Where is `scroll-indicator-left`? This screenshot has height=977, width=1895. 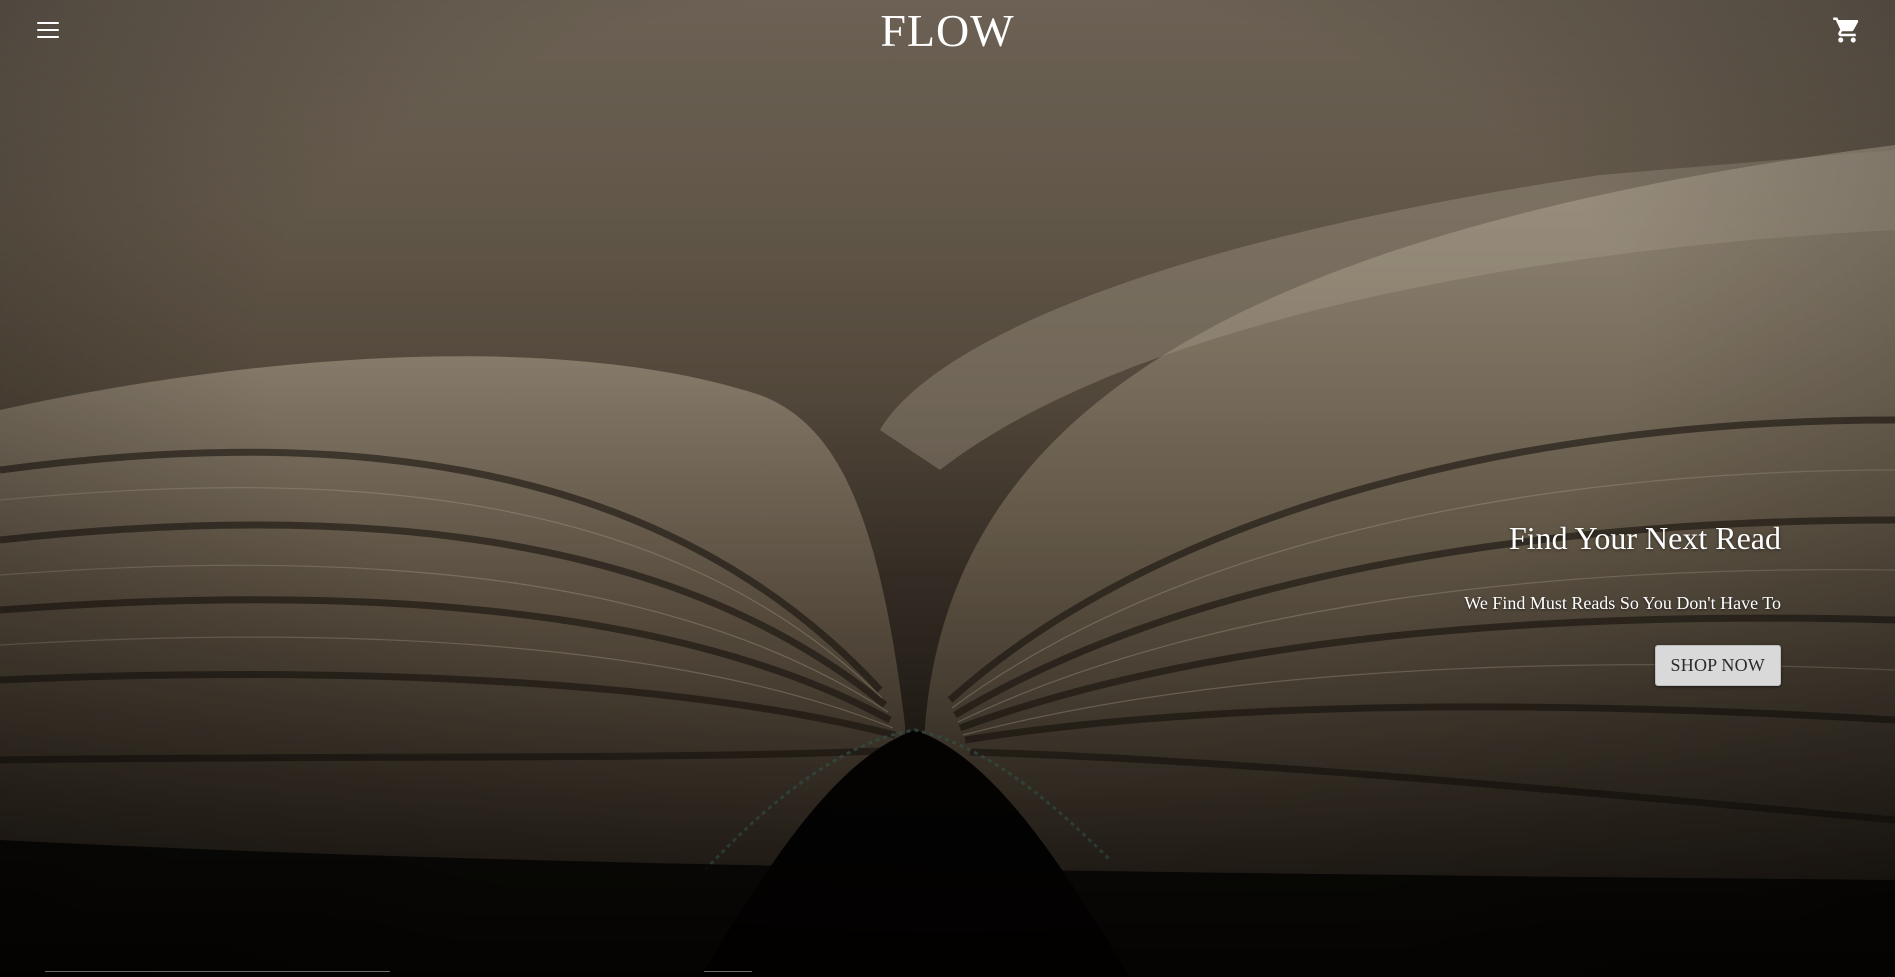 scroll-indicator-left is located at coordinates (217, 971).